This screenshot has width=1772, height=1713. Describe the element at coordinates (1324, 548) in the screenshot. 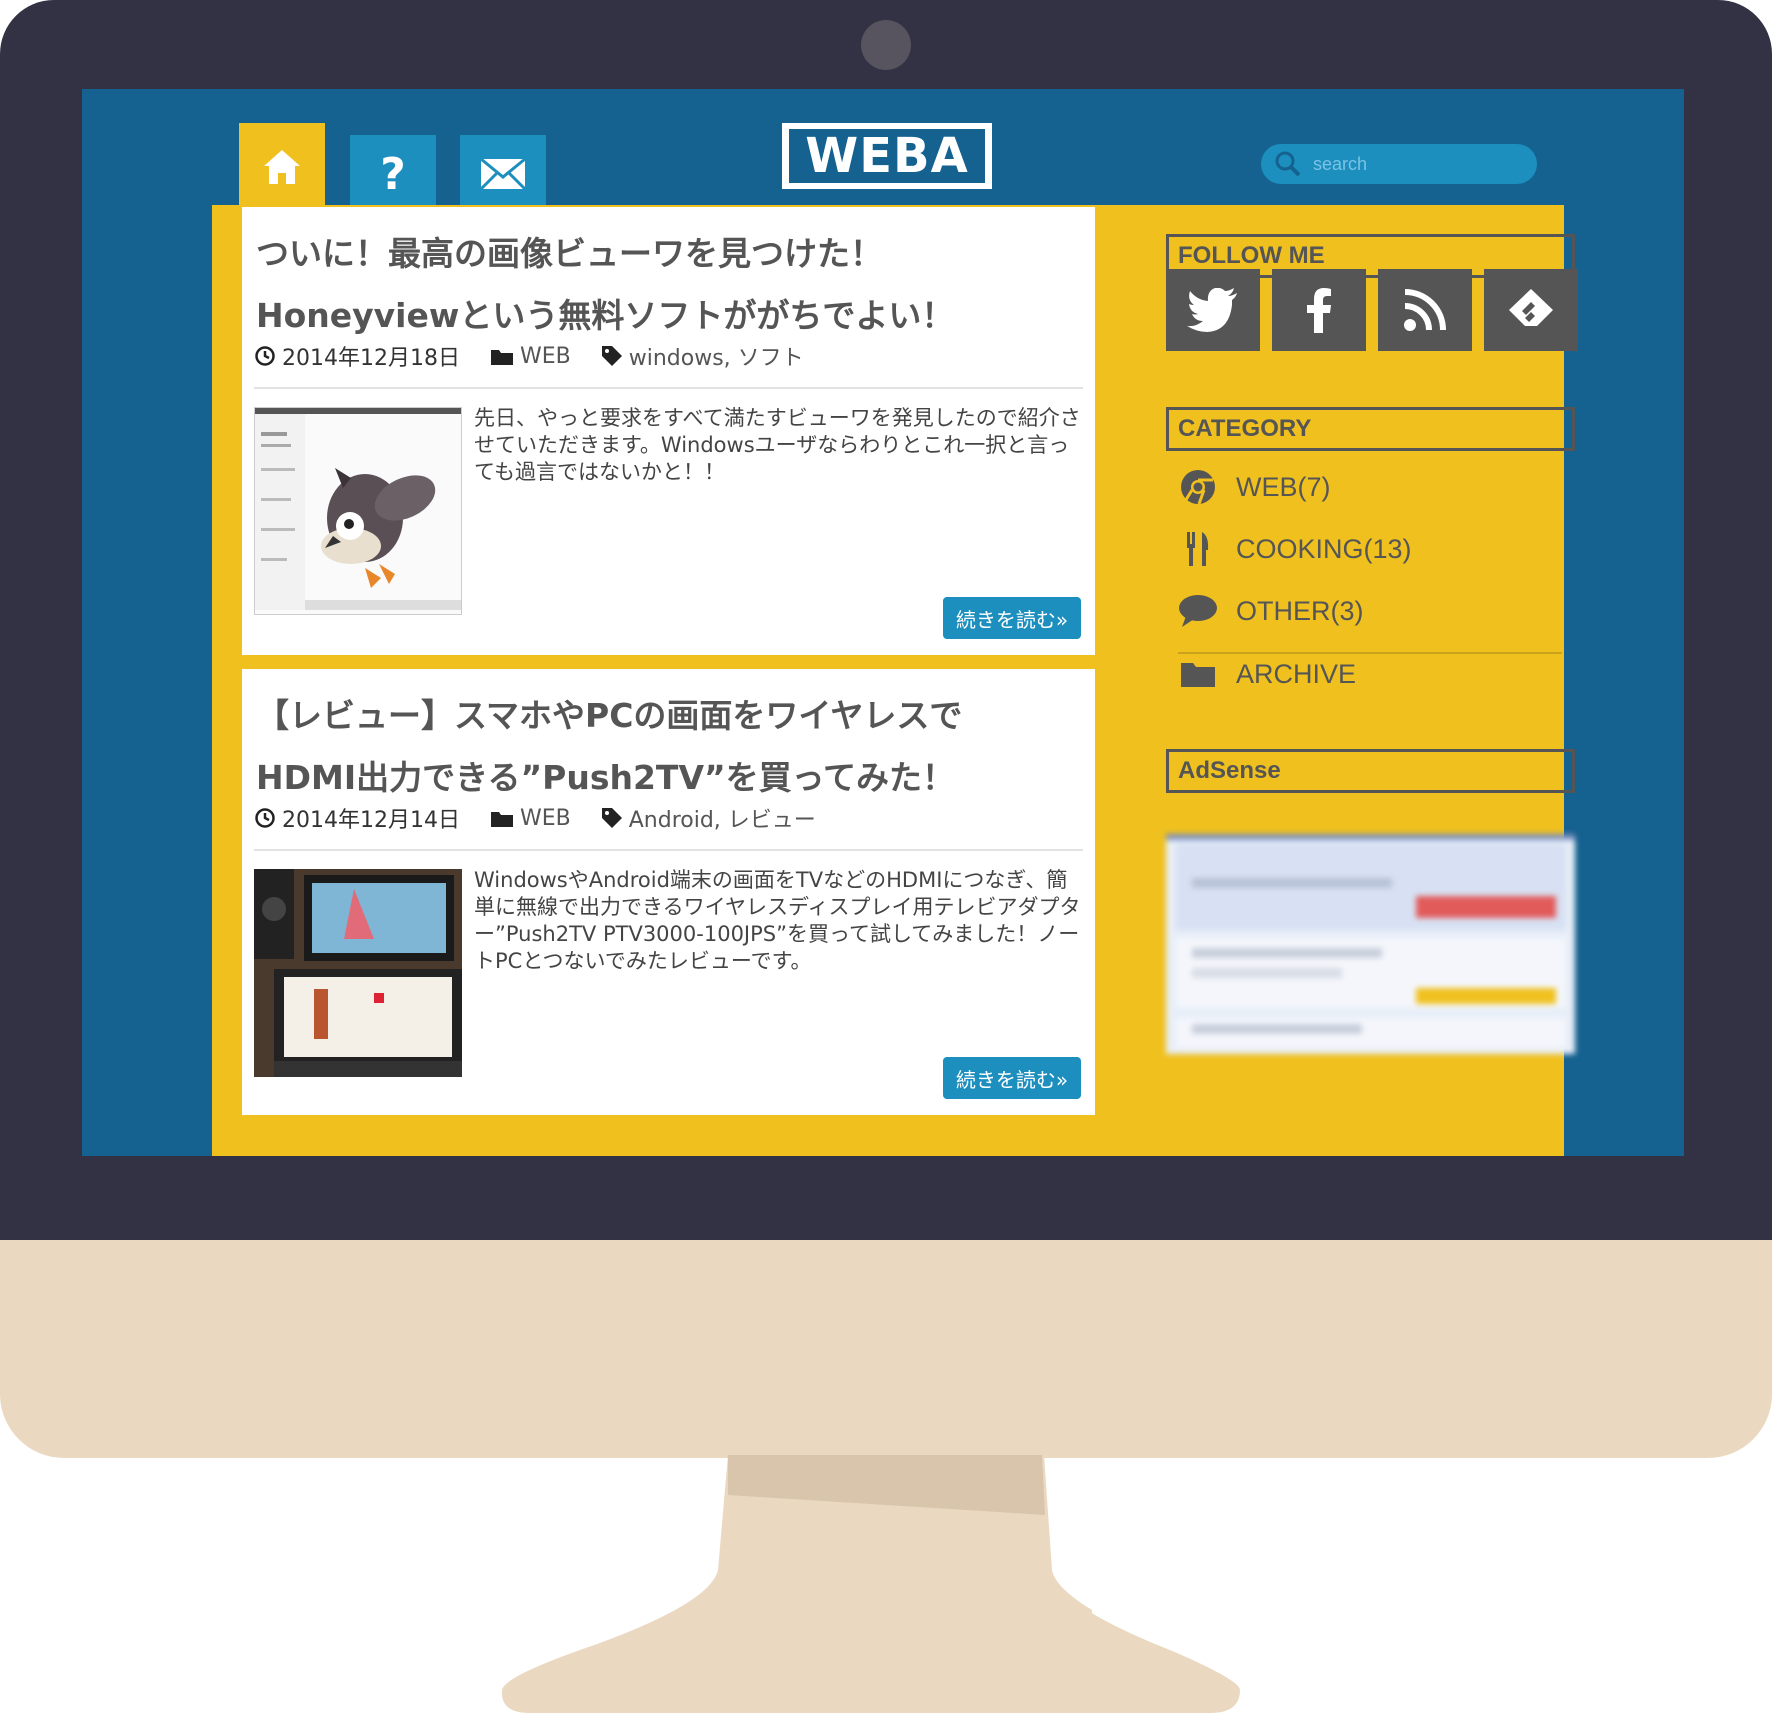

I see `category-label: COOKING(13)` at that location.